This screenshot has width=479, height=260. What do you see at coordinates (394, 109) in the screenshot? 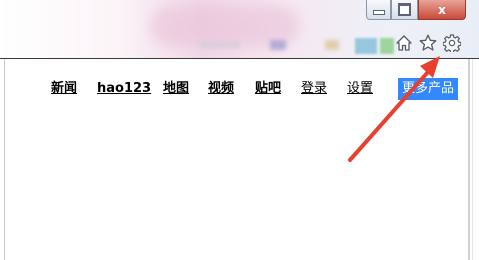
I see `red-arrow-annotation` at bounding box center [394, 109].